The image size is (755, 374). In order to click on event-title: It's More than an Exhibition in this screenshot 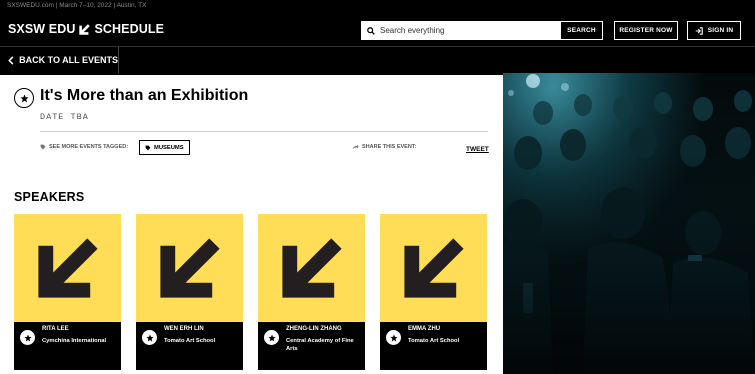, I will do `click(144, 95)`.